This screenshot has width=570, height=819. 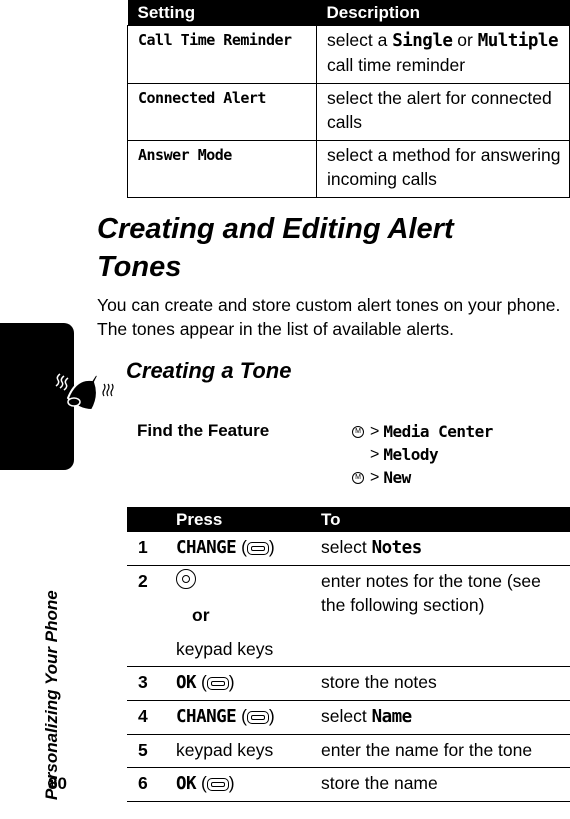 I want to click on step-press: keypad keys, so click(x=248, y=751).